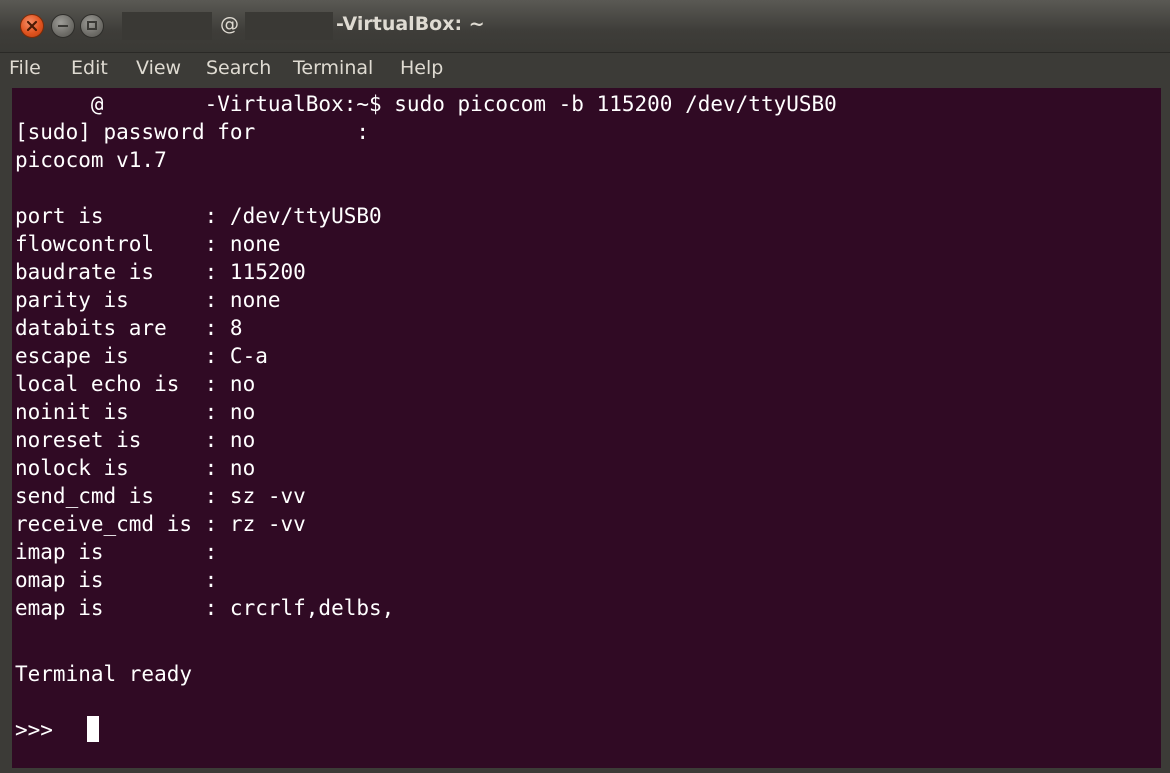 The width and height of the screenshot is (1170, 773). I want to click on close-icon, so click(32, 26).